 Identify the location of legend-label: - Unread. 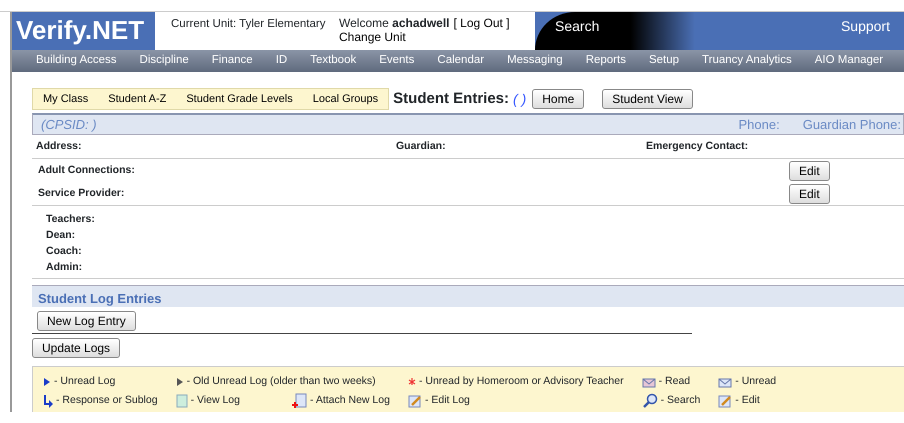
(755, 381).